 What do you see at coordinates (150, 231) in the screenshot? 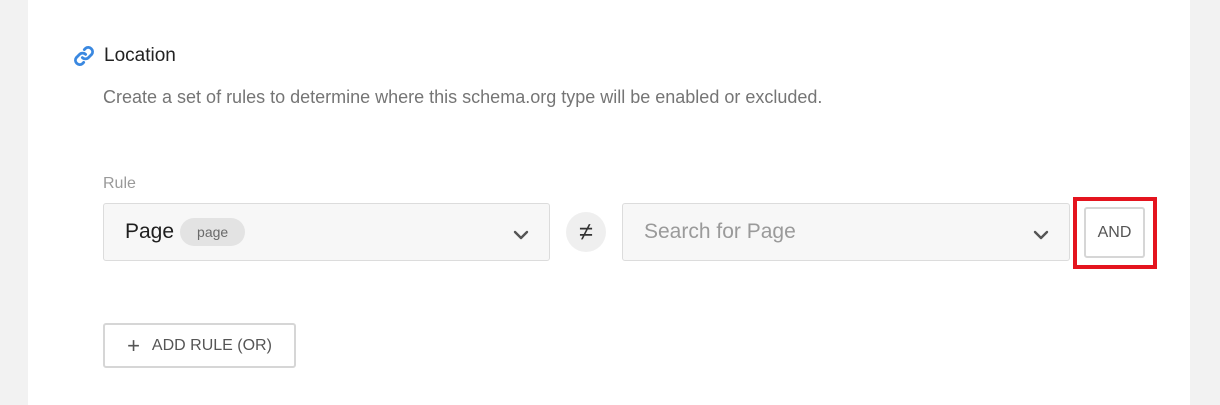
I see `rule-type-value: Page` at bounding box center [150, 231].